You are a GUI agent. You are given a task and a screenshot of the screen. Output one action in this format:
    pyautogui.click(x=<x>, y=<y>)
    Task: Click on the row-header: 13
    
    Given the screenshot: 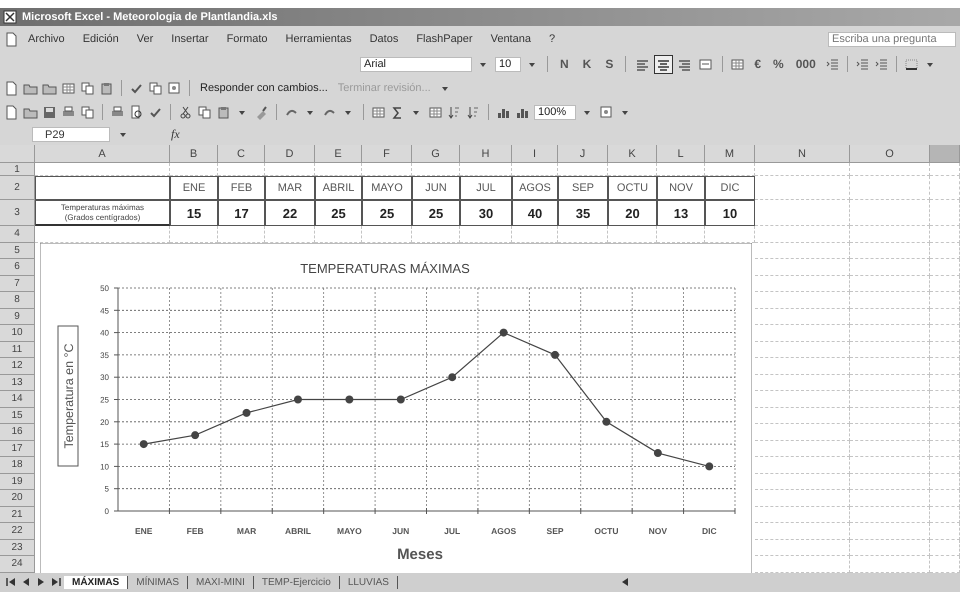 What is the action you would take?
    pyautogui.click(x=17, y=382)
    